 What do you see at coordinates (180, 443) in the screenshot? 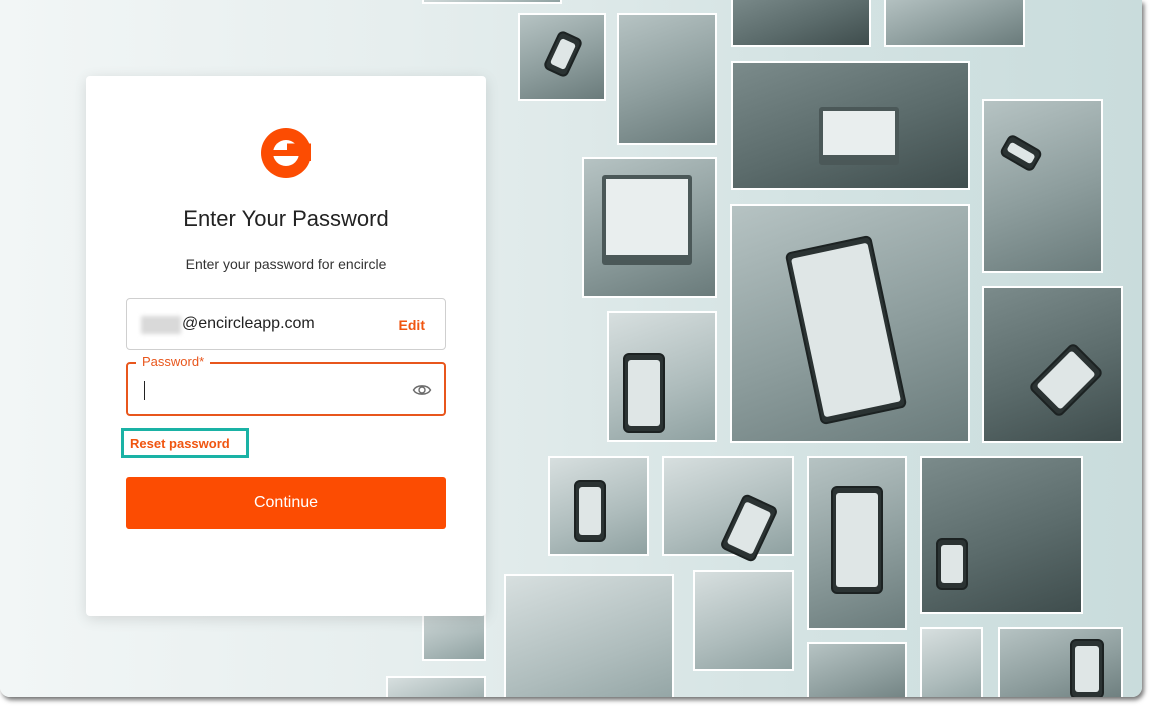
I see `reset-password-link: Reset password` at bounding box center [180, 443].